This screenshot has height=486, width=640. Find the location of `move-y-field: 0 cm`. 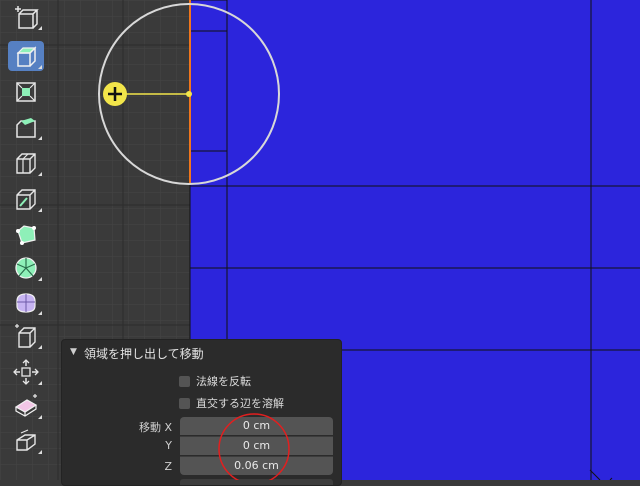

move-y-field: 0 cm is located at coordinates (256, 445).